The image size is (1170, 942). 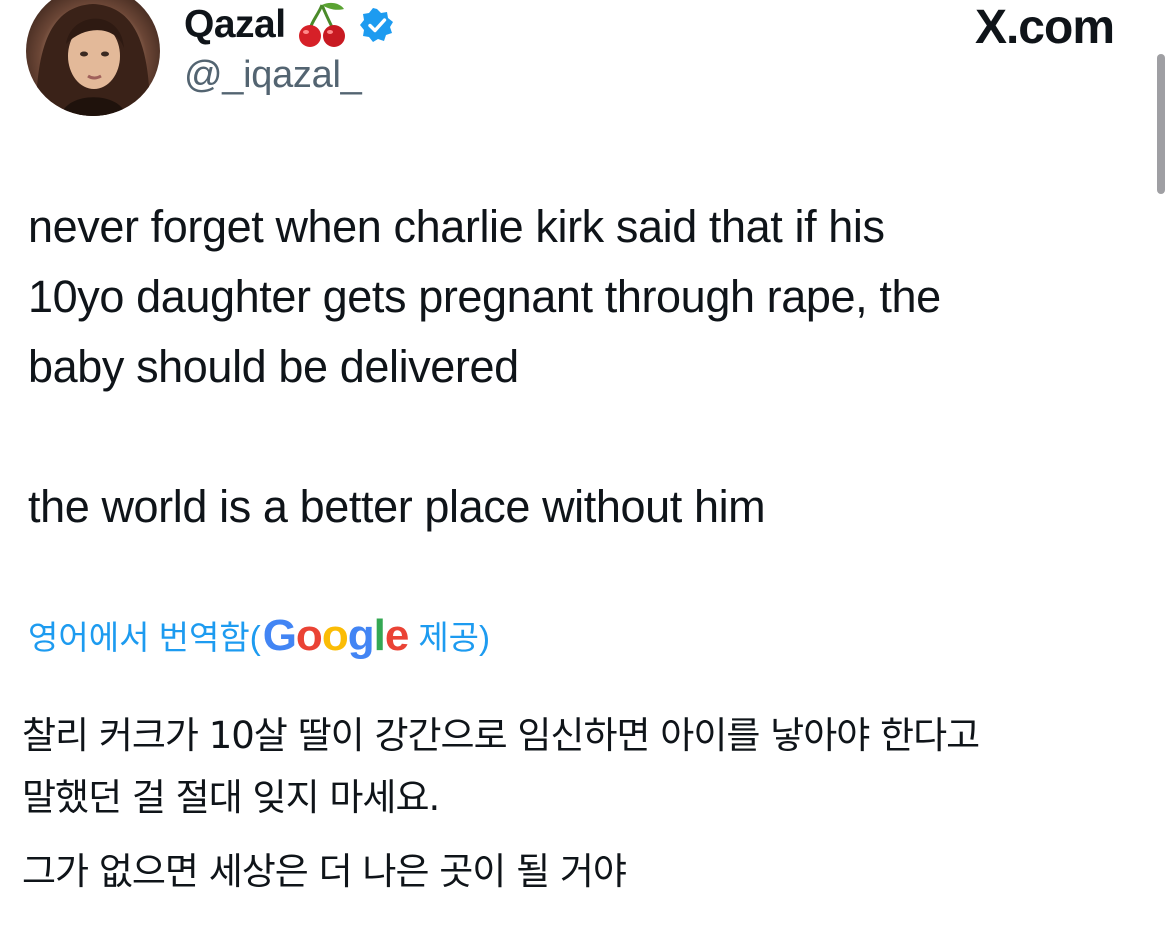 I want to click on google-logo-letter: g, so click(x=361, y=635).